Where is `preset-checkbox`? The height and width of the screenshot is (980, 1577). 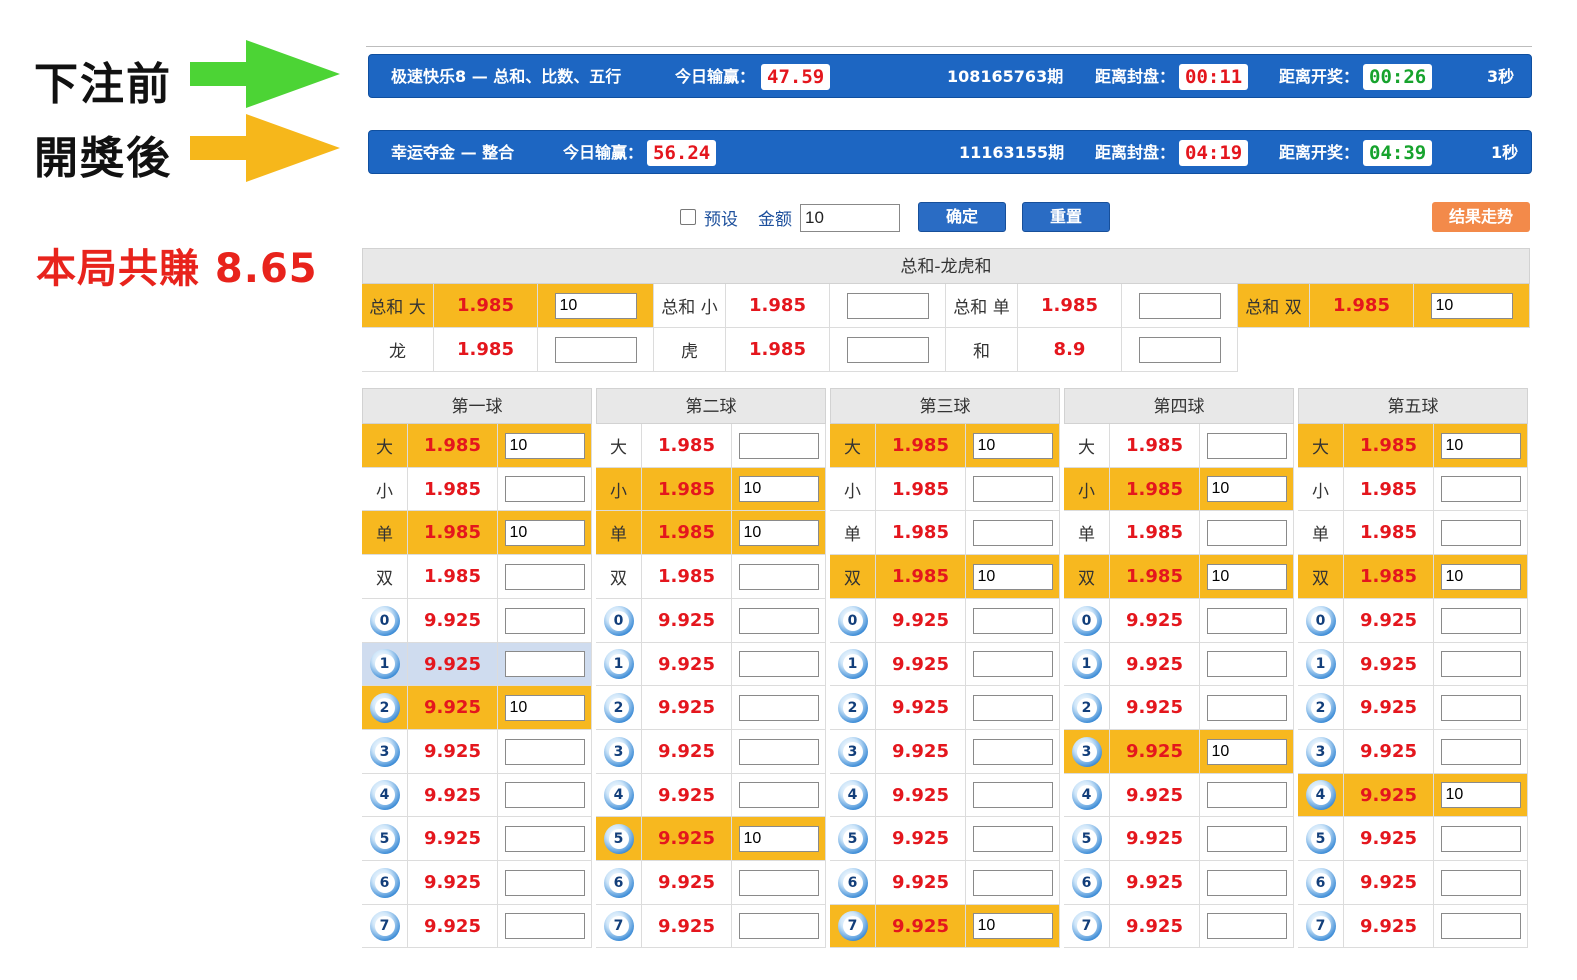
preset-checkbox is located at coordinates (688, 217).